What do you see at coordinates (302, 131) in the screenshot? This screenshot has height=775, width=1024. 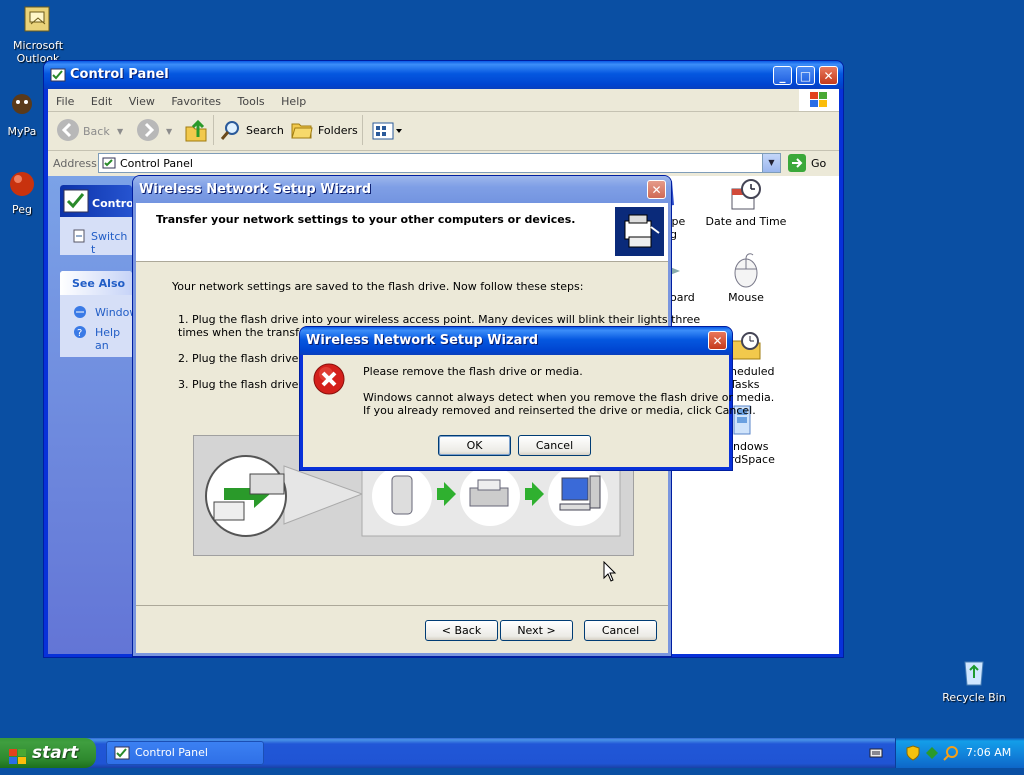 I see `folders-button` at bounding box center [302, 131].